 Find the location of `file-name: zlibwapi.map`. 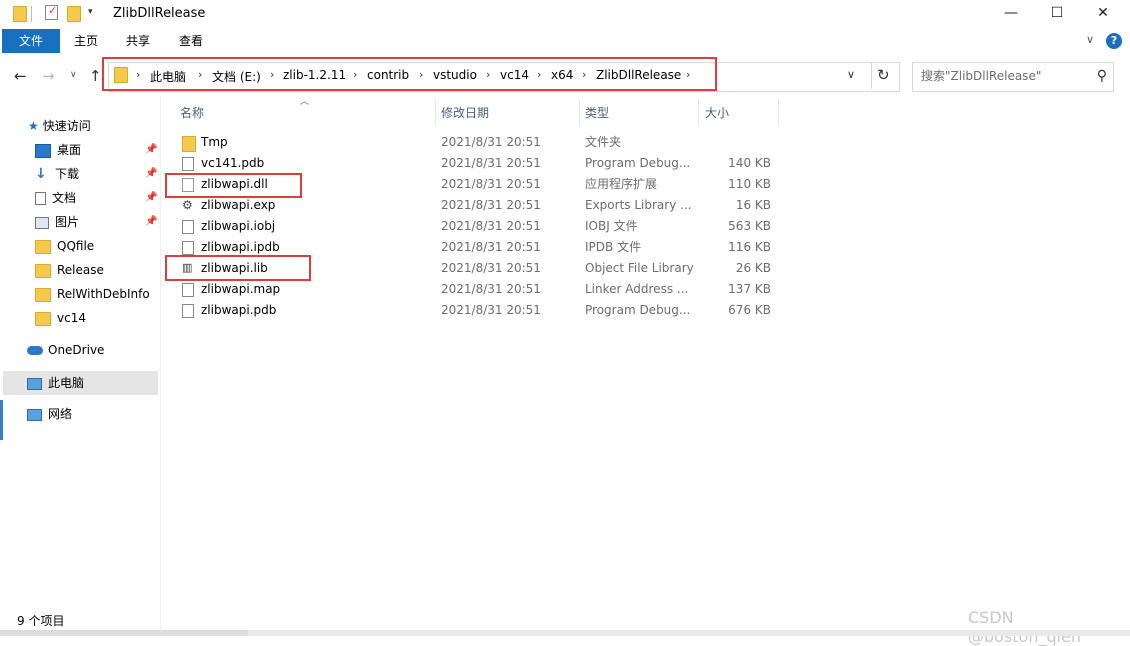

file-name: zlibwapi.map is located at coordinates (241, 289).